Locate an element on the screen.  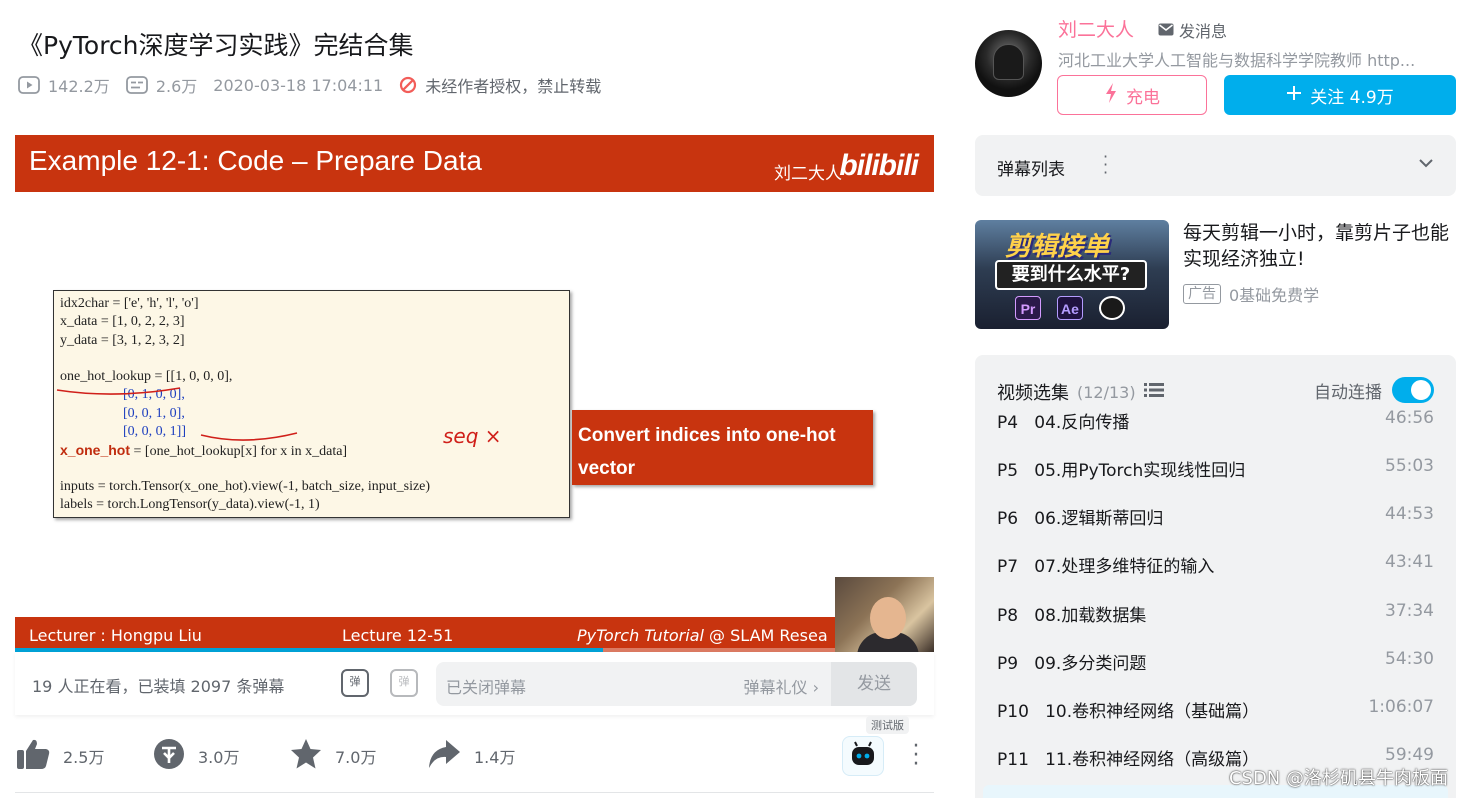
favorite-button: 7.0万 is located at coordinates (357, 756).